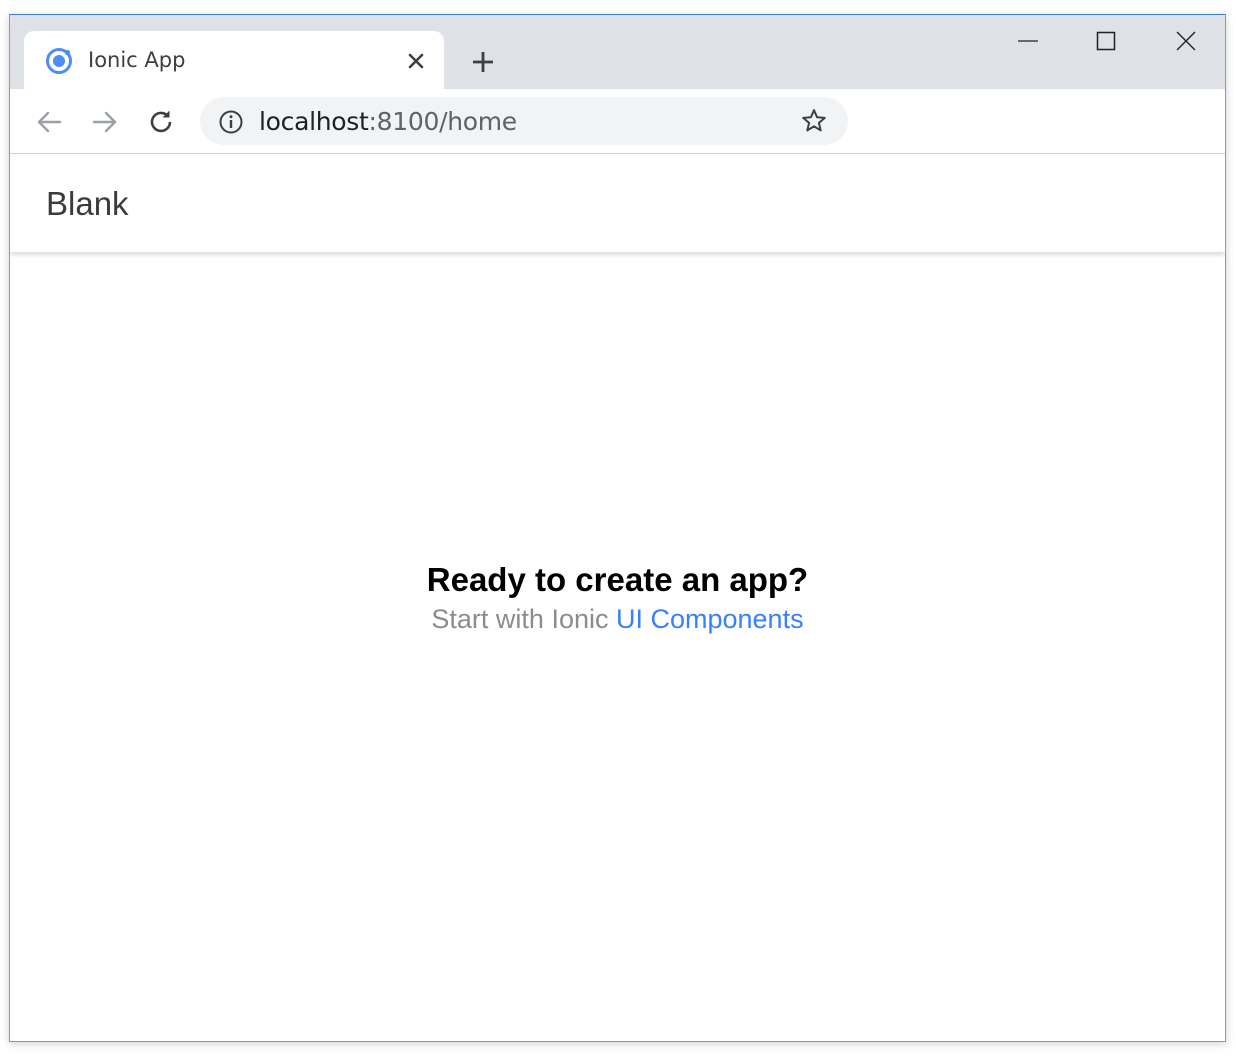  What do you see at coordinates (617, 203) in the screenshot?
I see `app-header: Blank` at bounding box center [617, 203].